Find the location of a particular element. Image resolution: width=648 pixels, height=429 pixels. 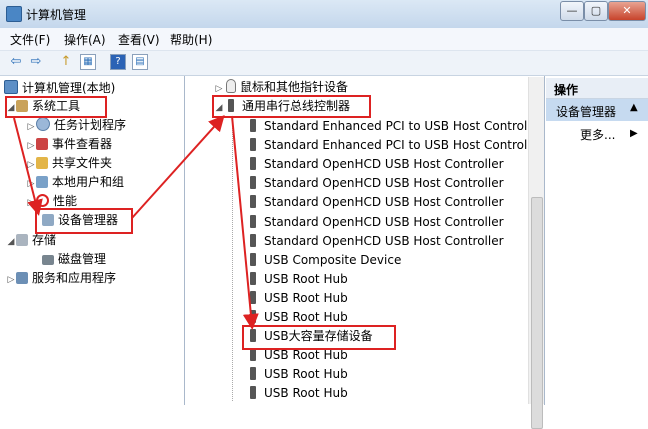

actions-pane: 操作 设备管理器 ▲ 更多... ▶ is located at coordinates (597, 240).